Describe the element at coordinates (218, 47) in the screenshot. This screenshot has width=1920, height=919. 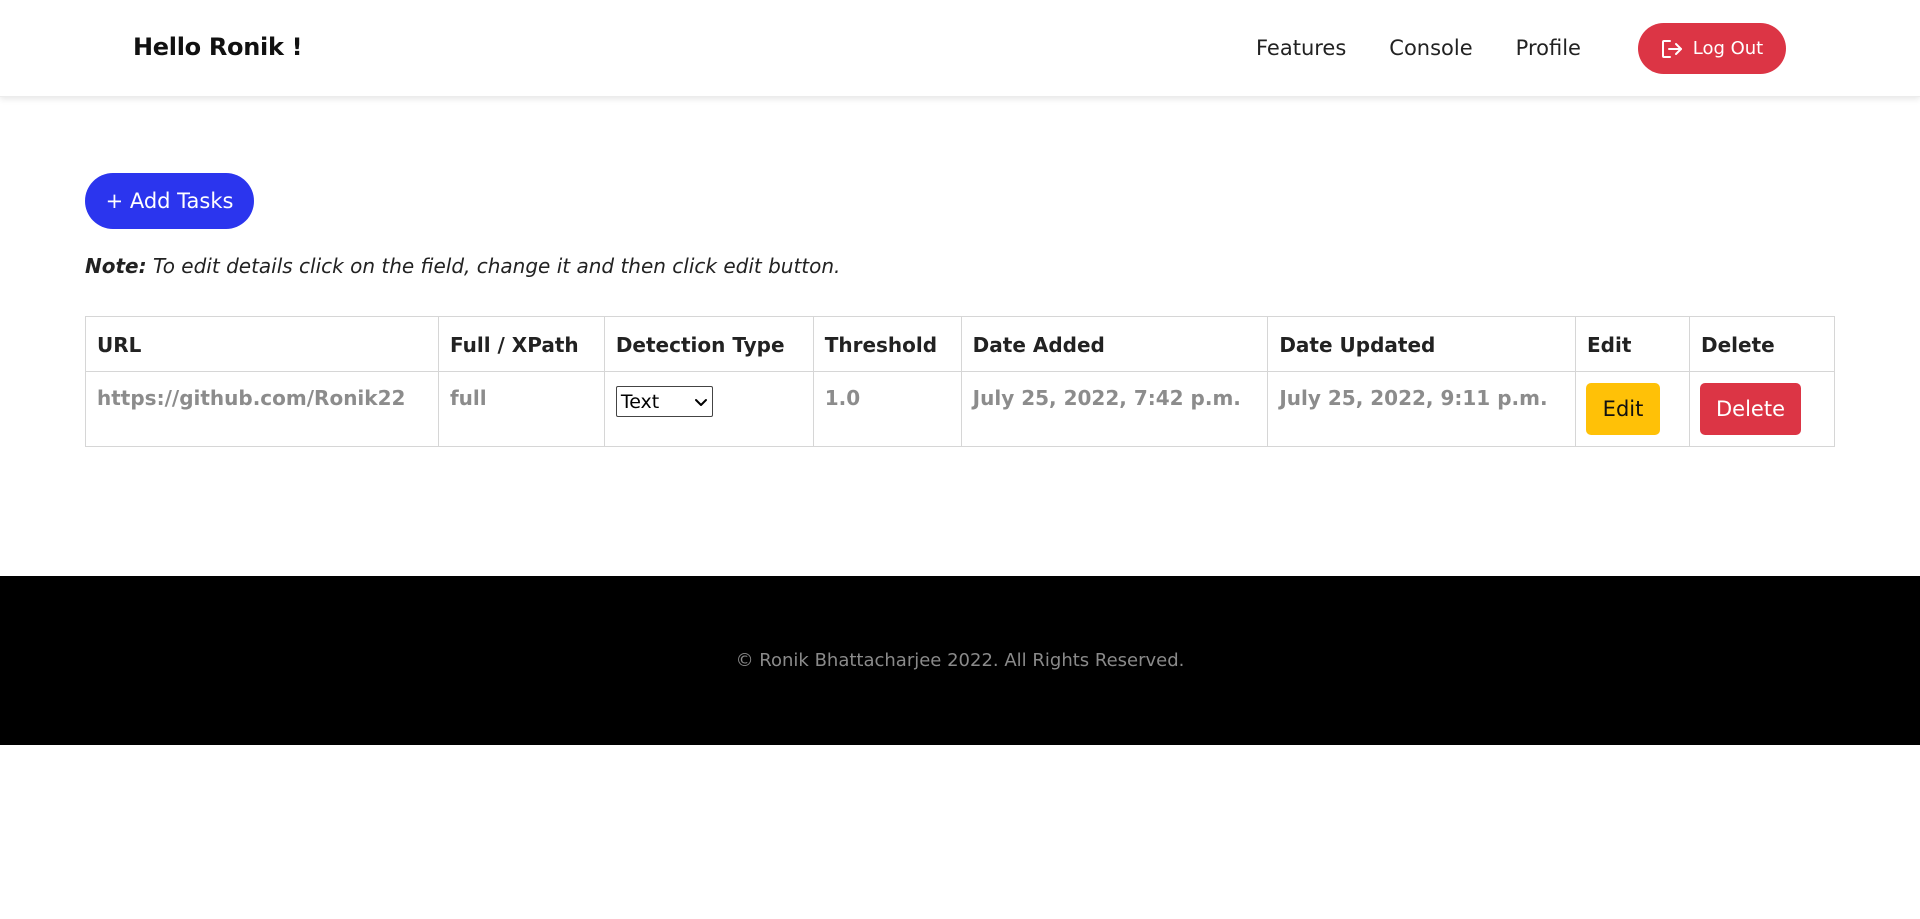
I see `greeting-title: Hello Ronik !` at that location.